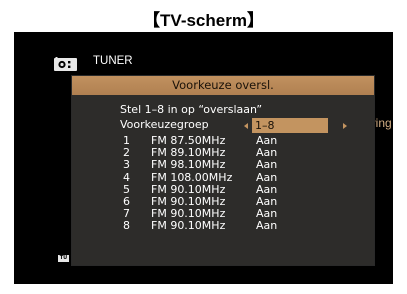 The width and height of the screenshot is (407, 294). What do you see at coordinates (345, 126) in the screenshot?
I see `arrow-right-icon` at bounding box center [345, 126].